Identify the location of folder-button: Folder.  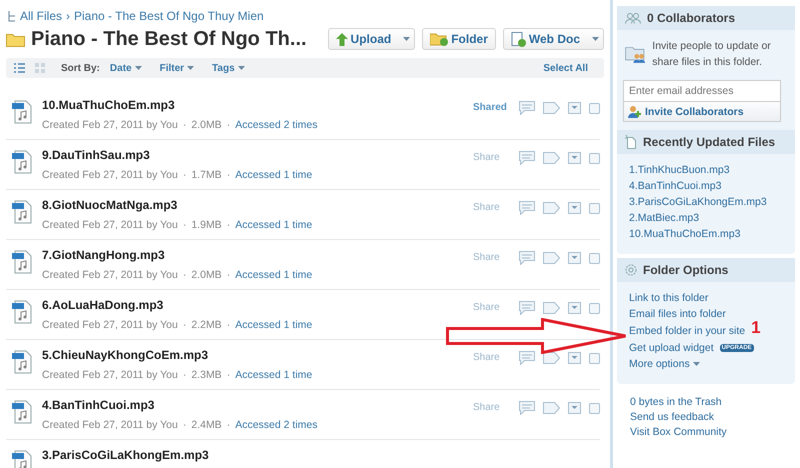
(459, 39).